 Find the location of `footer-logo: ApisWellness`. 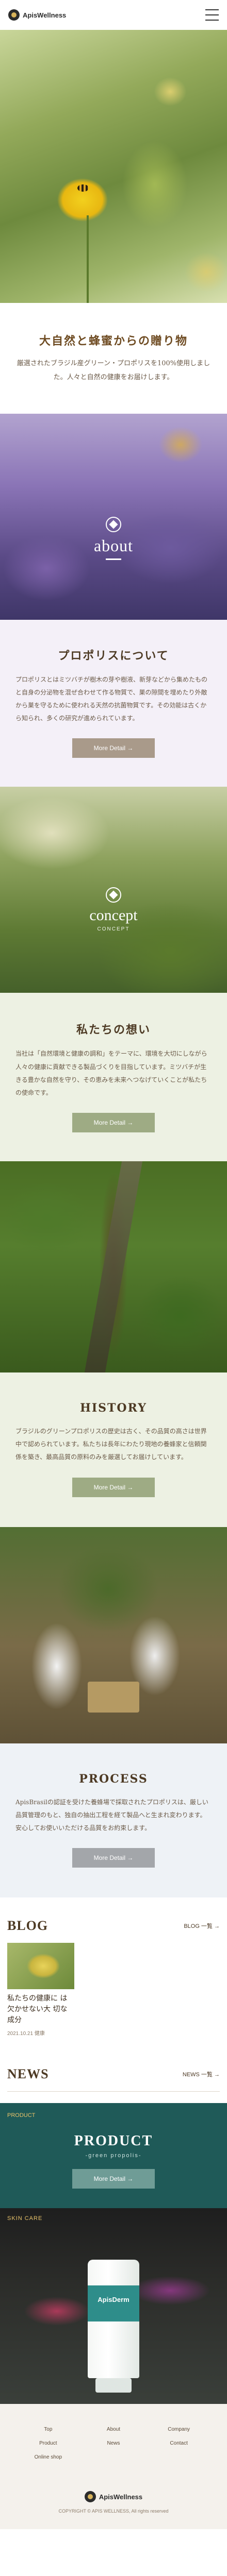

footer-logo: ApisWellness is located at coordinates (113, 2497).